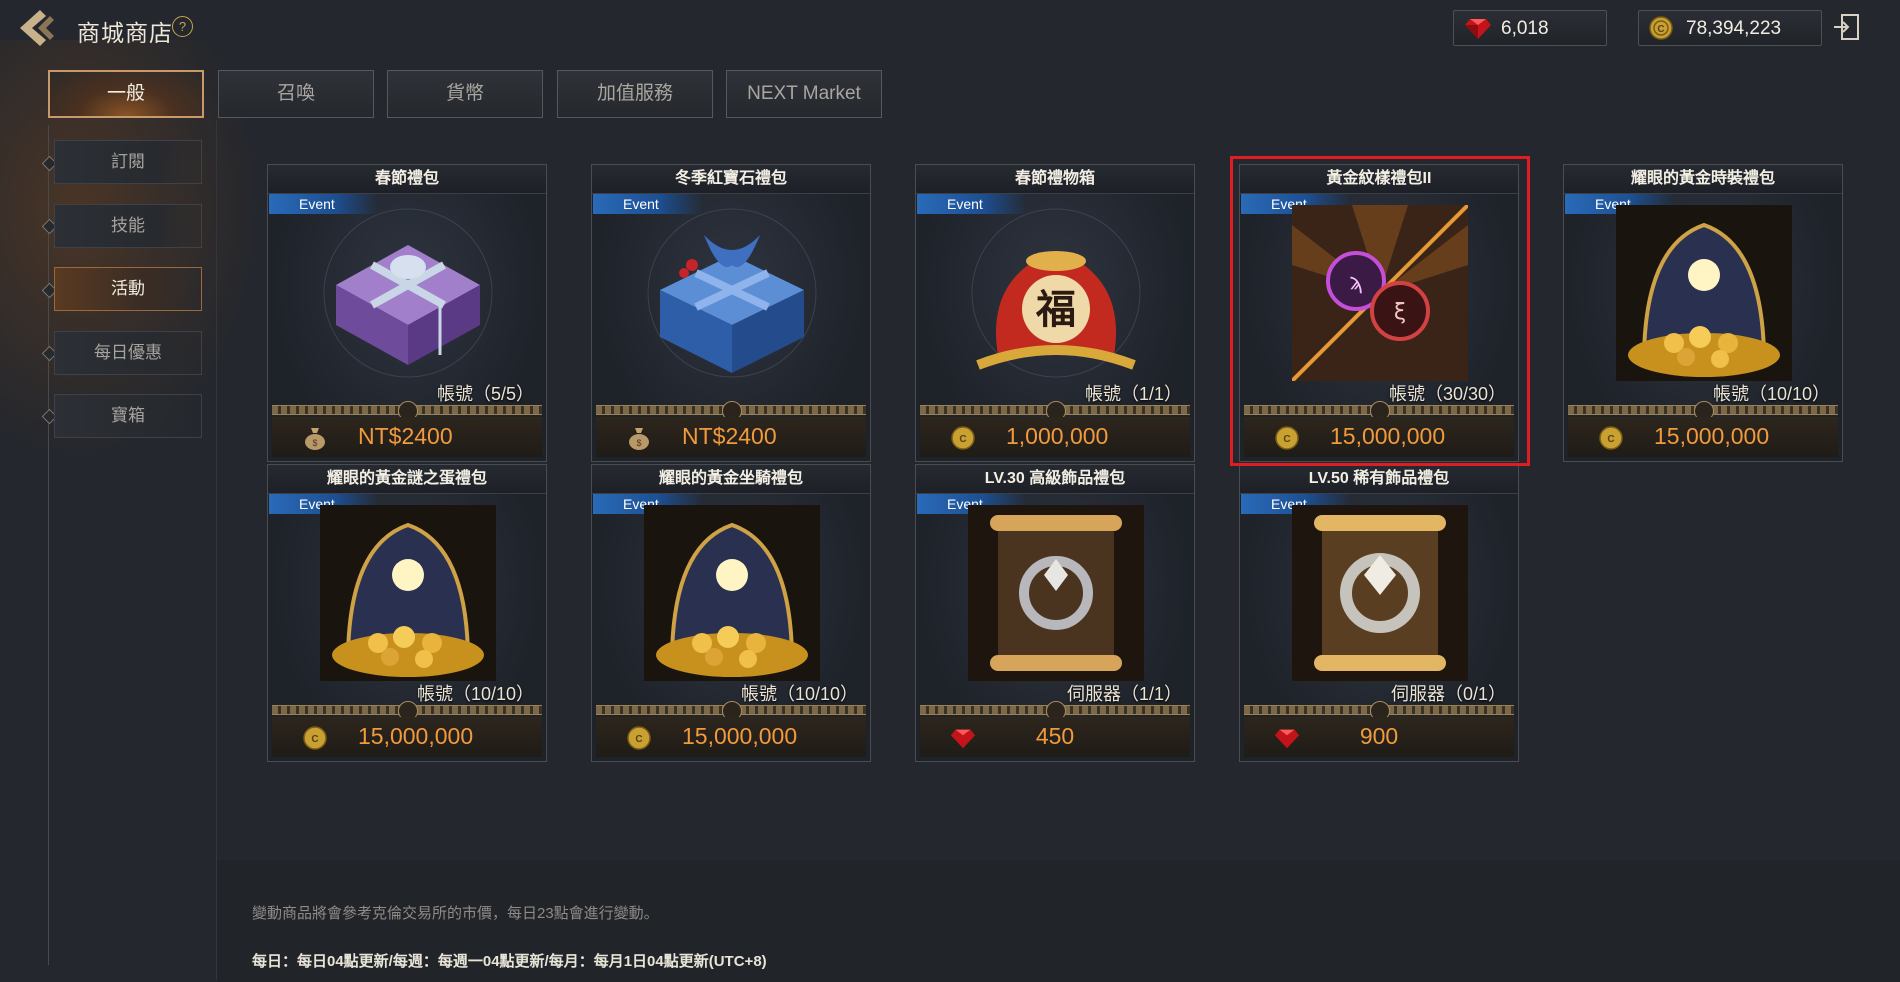  I want to click on product-card: LV.50 稀有飾品禮包 Event 伺服器（0/1） 900, so click(1379, 613).